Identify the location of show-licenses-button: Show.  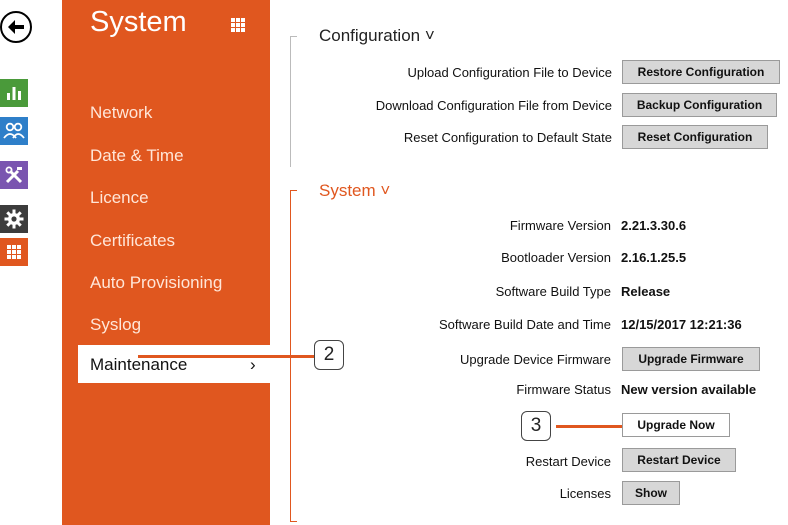
(651, 493).